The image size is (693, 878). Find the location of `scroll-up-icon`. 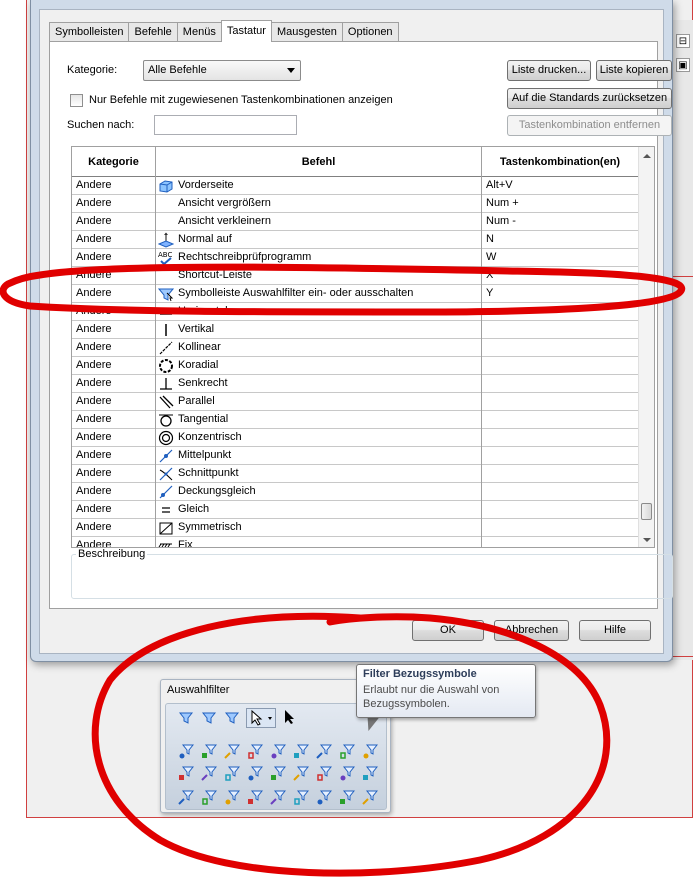

scroll-up-icon is located at coordinates (647, 156).